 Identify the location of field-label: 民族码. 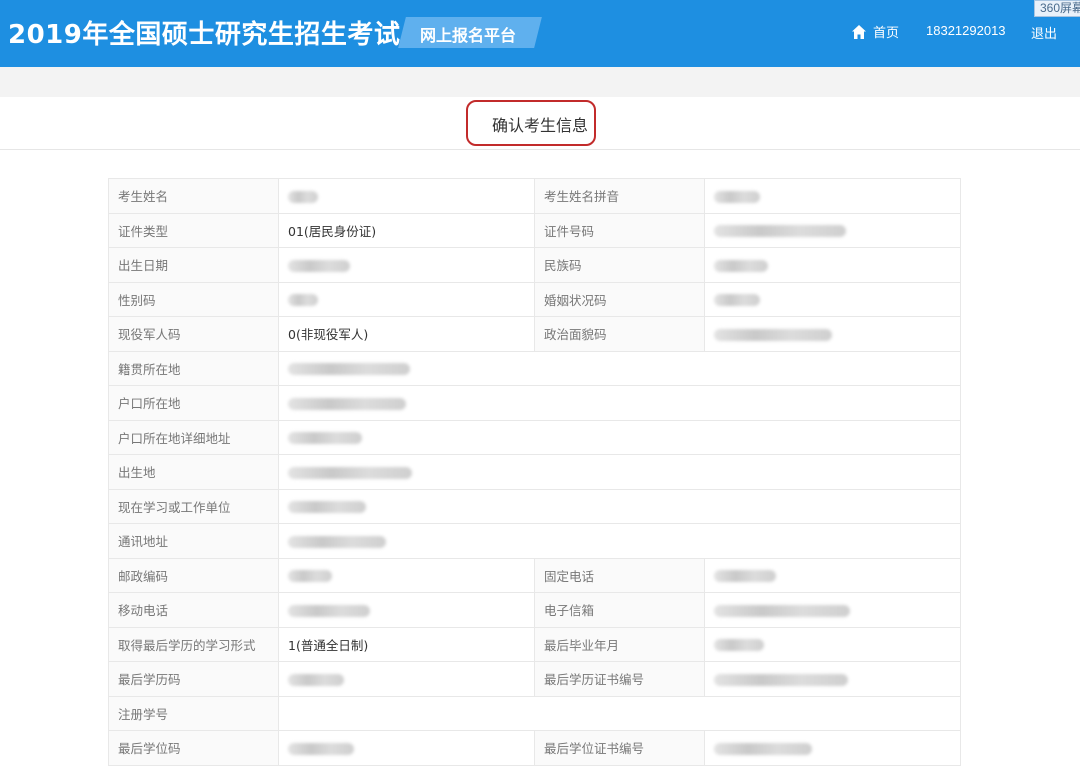
(619, 265).